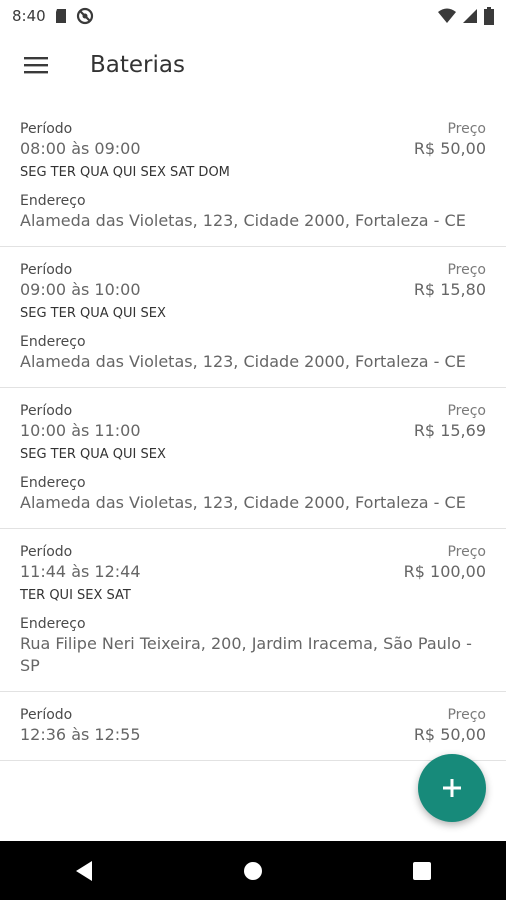 This screenshot has height=900, width=506. I want to click on price-value: R$ 15,69, so click(449, 430).